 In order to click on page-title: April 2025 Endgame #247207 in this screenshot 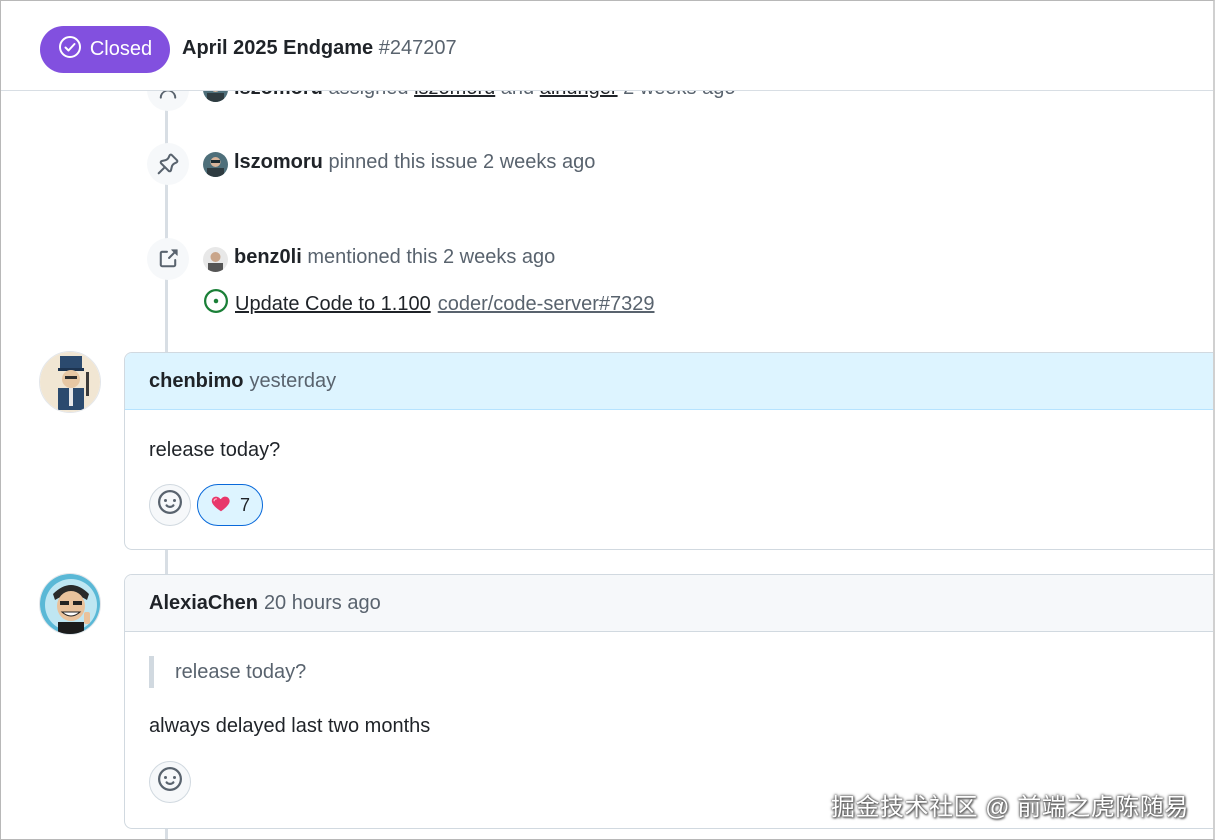, I will do `click(319, 48)`.